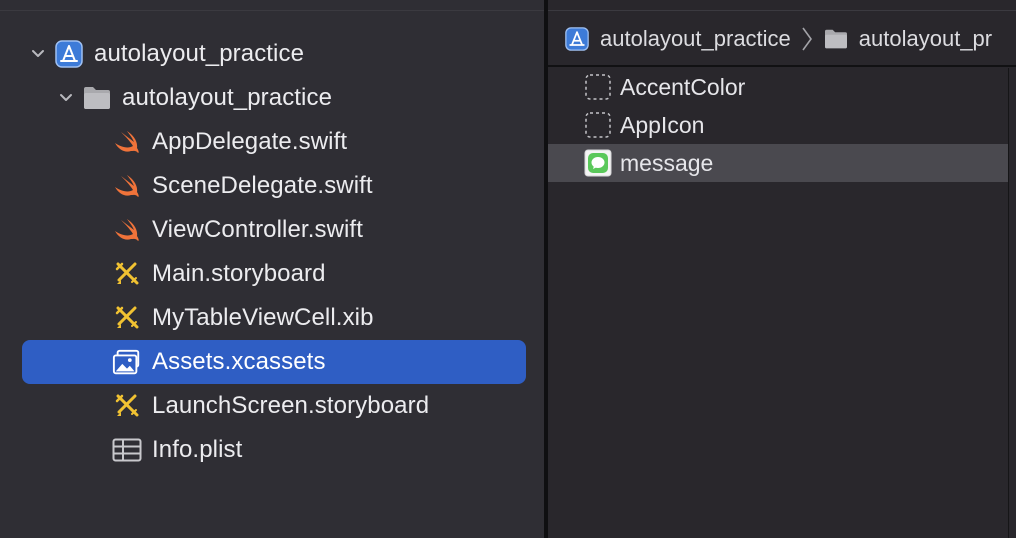 The image size is (1016, 538). Describe the element at coordinates (272, 450) in the screenshot. I see `nav-item-file: Info.plist` at that location.